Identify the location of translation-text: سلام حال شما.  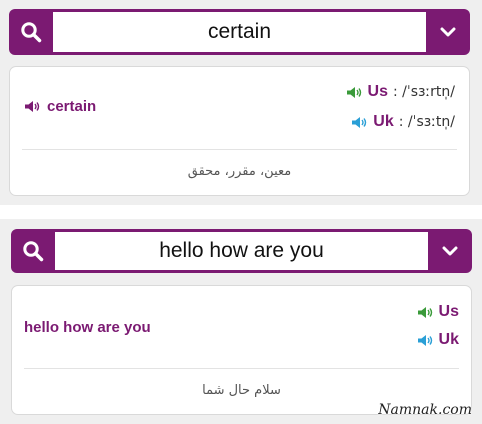
(241, 390).